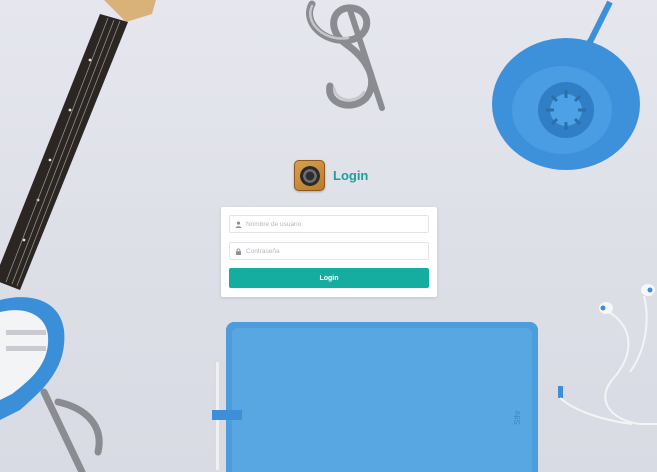 The width and height of the screenshot is (657, 472). I want to click on login-button: Login, so click(329, 278).